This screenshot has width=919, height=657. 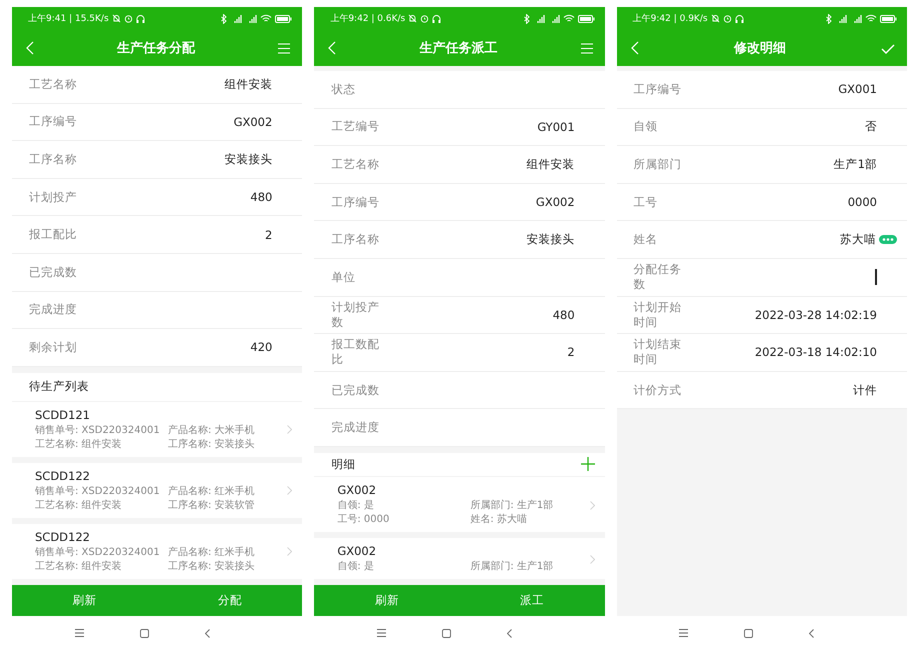 What do you see at coordinates (864, 390) in the screenshot?
I see `field-value: 计件` at bounding box center [864, 390].